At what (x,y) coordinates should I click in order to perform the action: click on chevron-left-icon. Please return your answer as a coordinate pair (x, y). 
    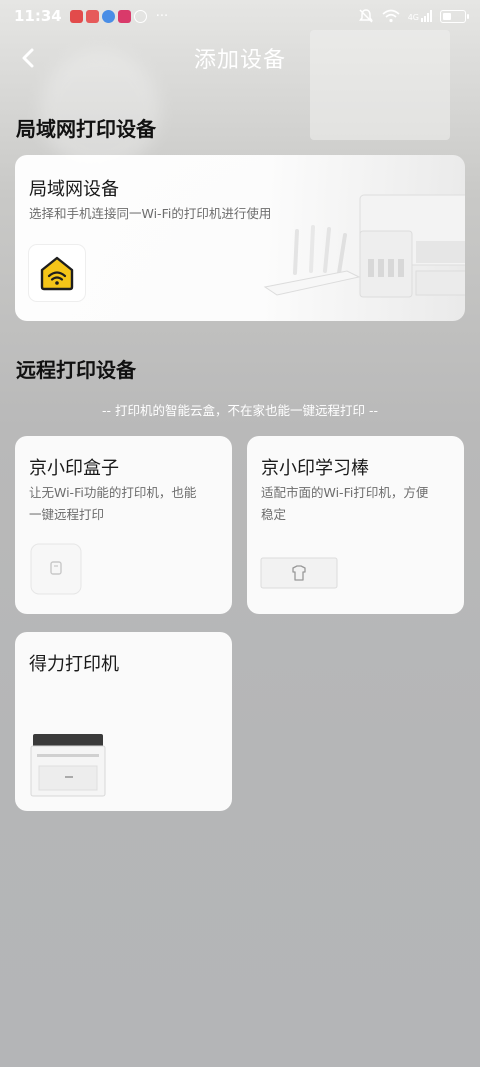
    Looking at the image, I should click on (28, 58).